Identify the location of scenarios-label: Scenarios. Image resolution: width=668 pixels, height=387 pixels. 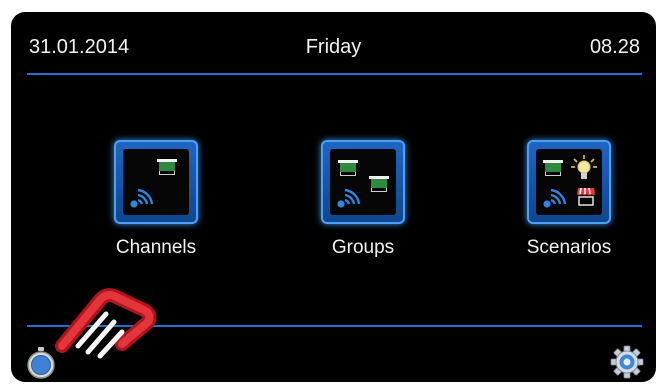
(569, 247).